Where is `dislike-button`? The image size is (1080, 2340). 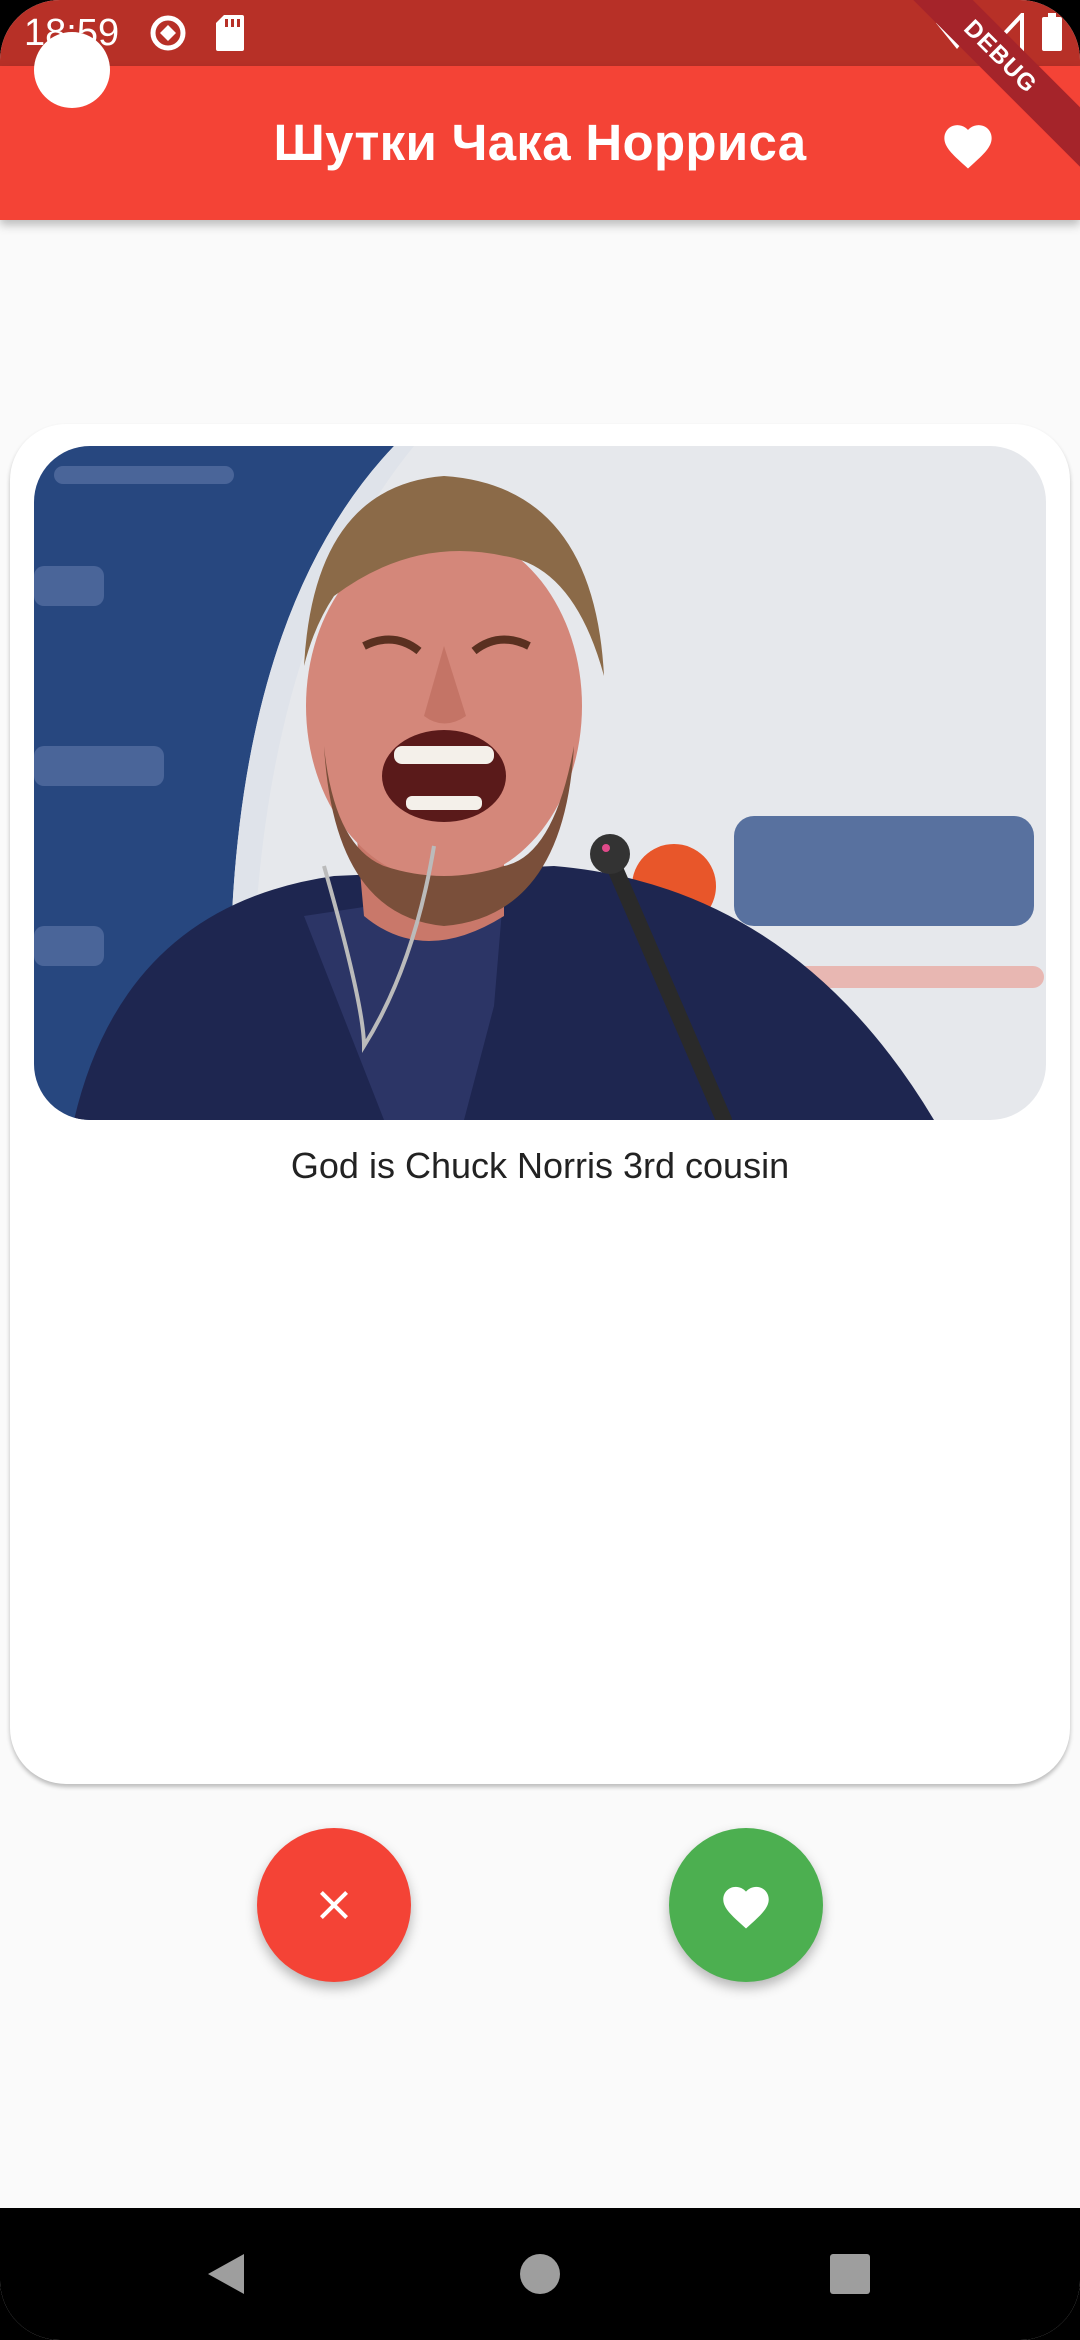 dislike-button is located at coordinates (334, 1905).